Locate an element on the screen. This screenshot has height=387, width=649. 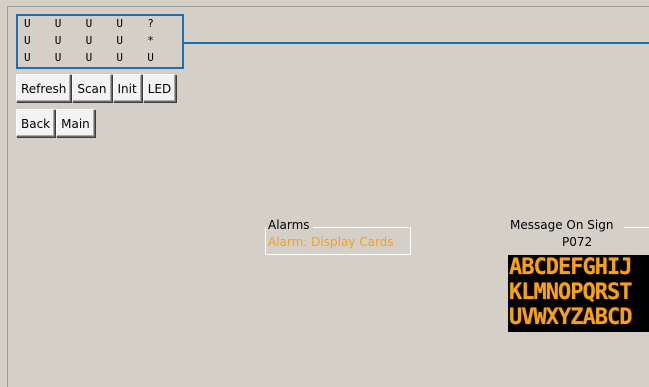
init-button: Init is located at coordinates (127, 88).